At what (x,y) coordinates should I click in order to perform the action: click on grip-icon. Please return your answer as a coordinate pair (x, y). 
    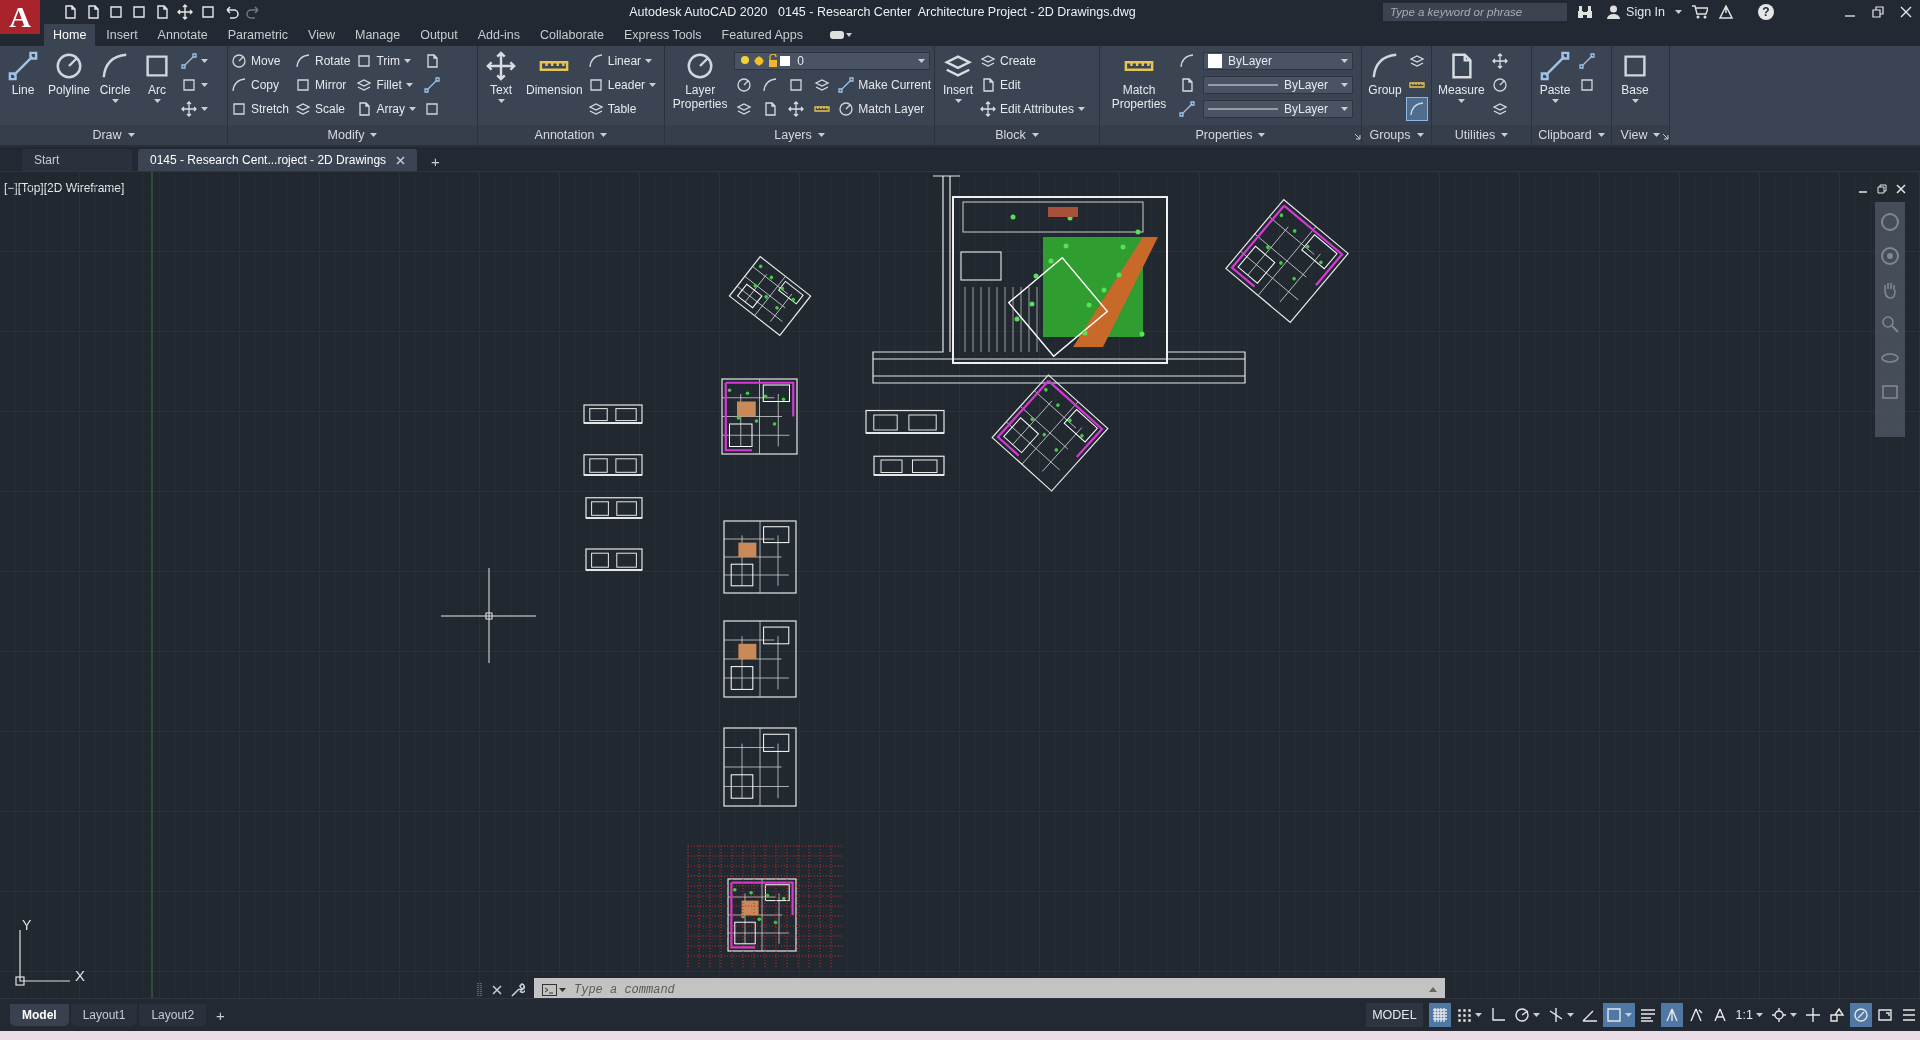
    Looking at the image, I should click on (480, 989).